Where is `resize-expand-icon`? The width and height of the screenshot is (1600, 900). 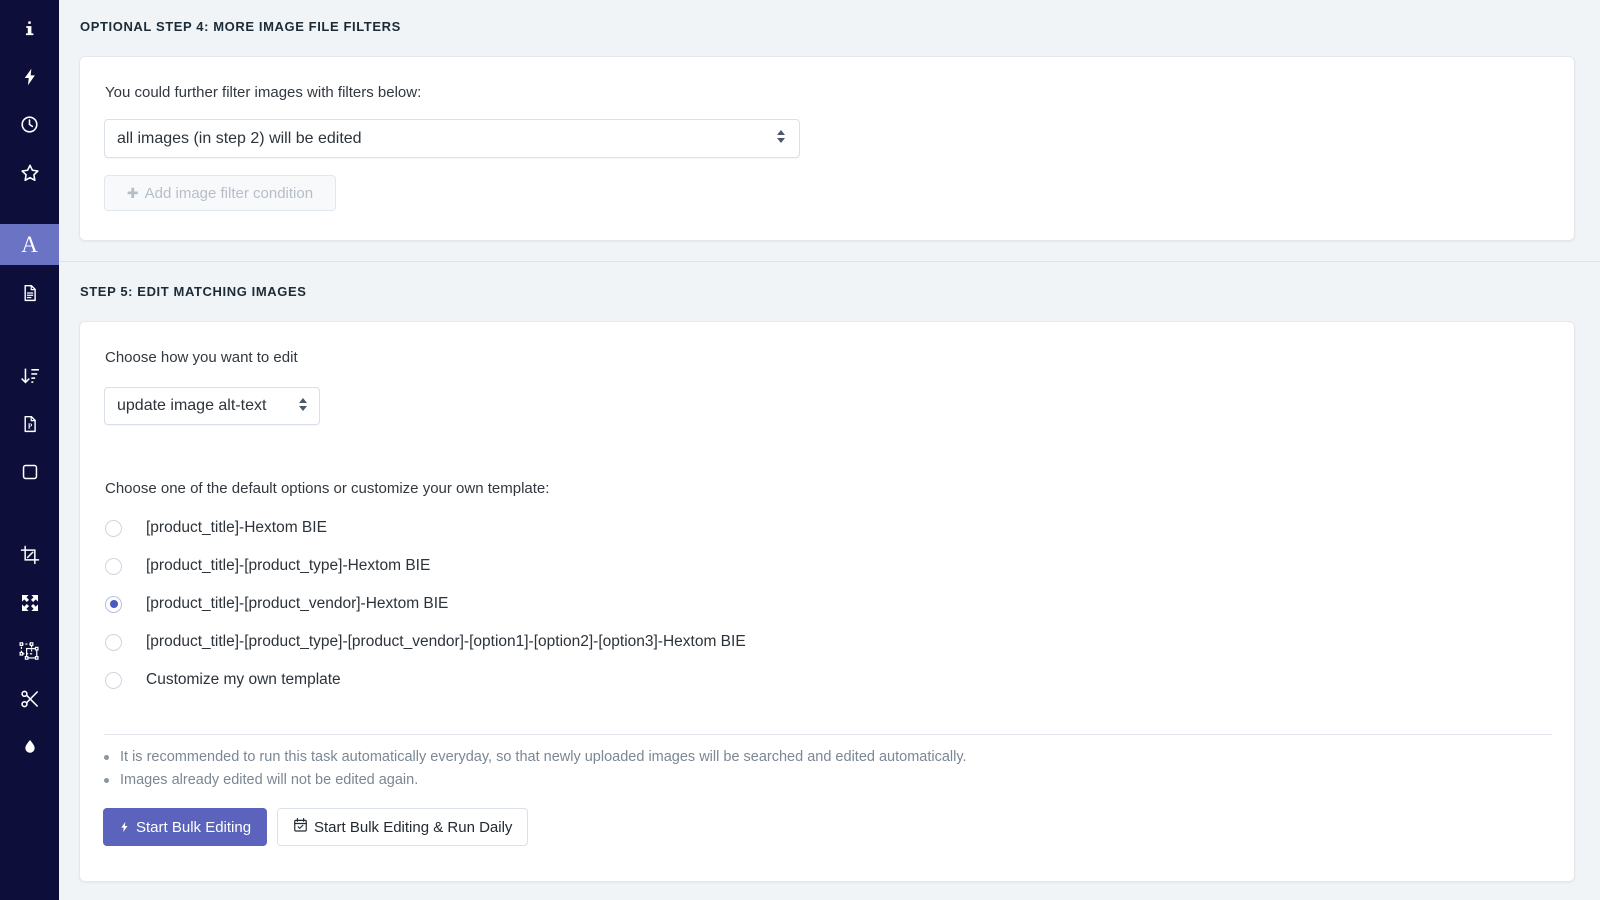
resize-expand-icon is located at coordinates (30, 603).